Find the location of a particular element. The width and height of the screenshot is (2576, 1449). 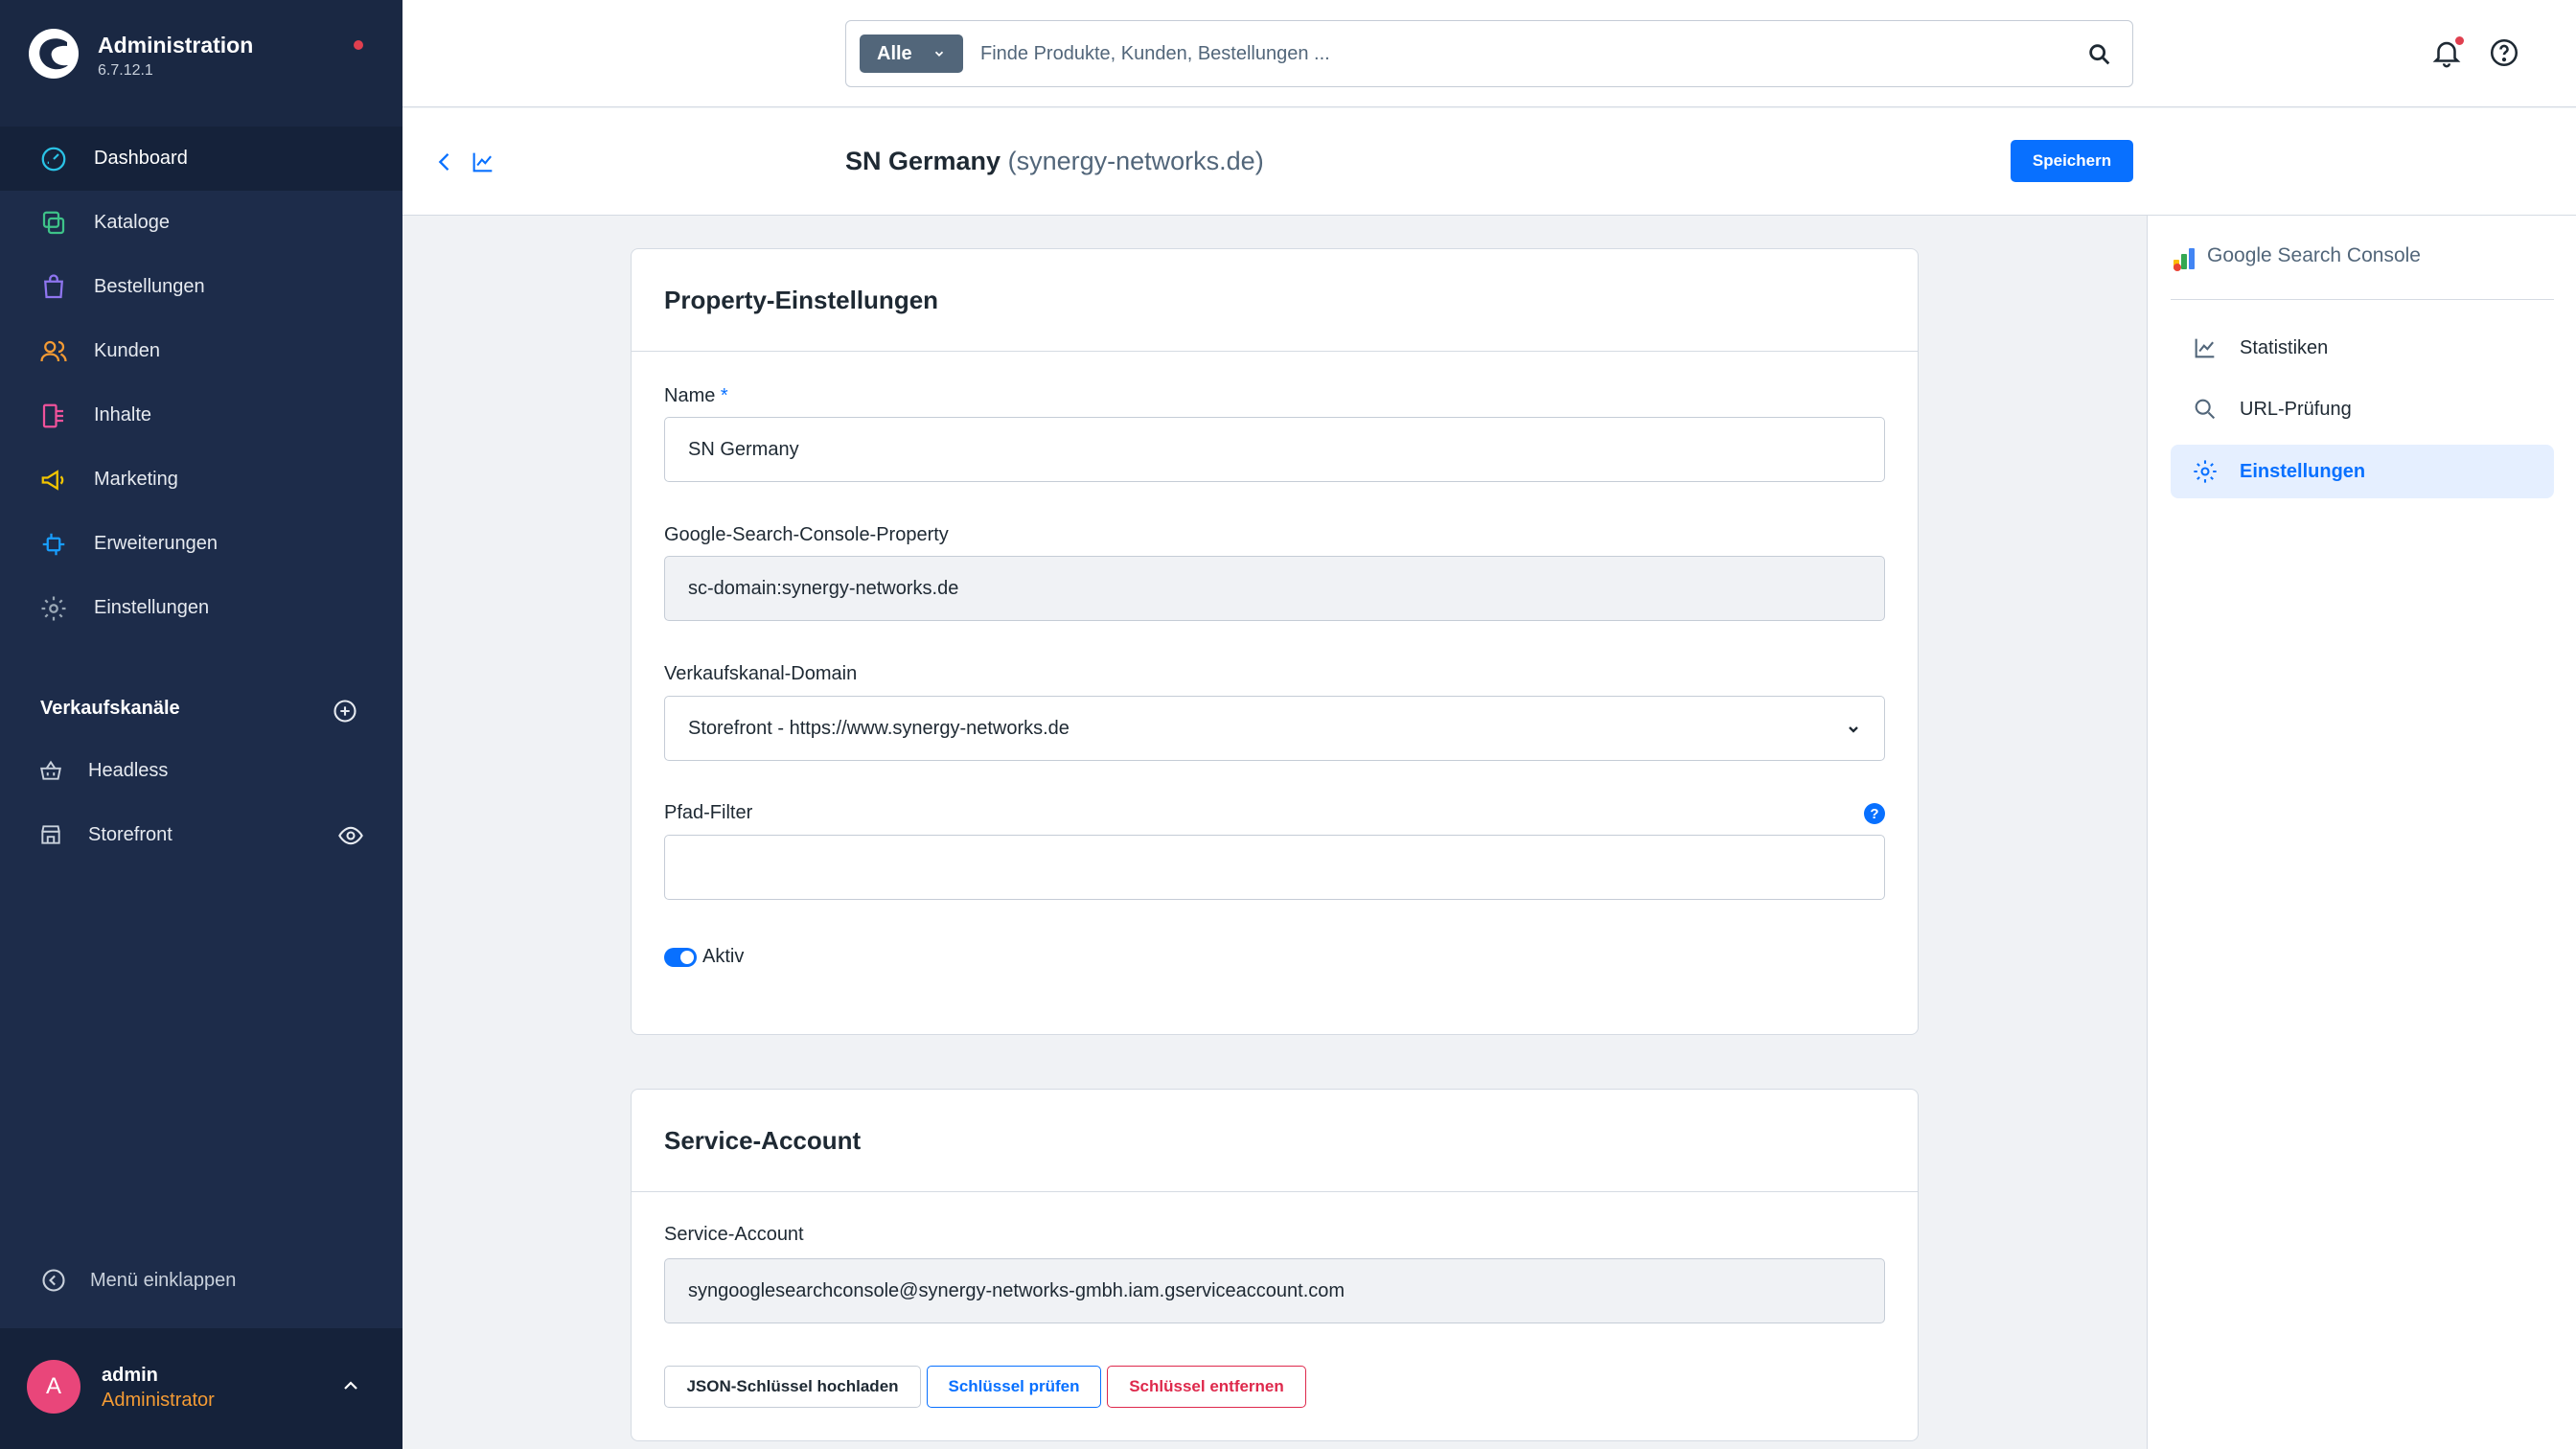

app-version: 6.7.12.1 is located at coordinates (126, 70).